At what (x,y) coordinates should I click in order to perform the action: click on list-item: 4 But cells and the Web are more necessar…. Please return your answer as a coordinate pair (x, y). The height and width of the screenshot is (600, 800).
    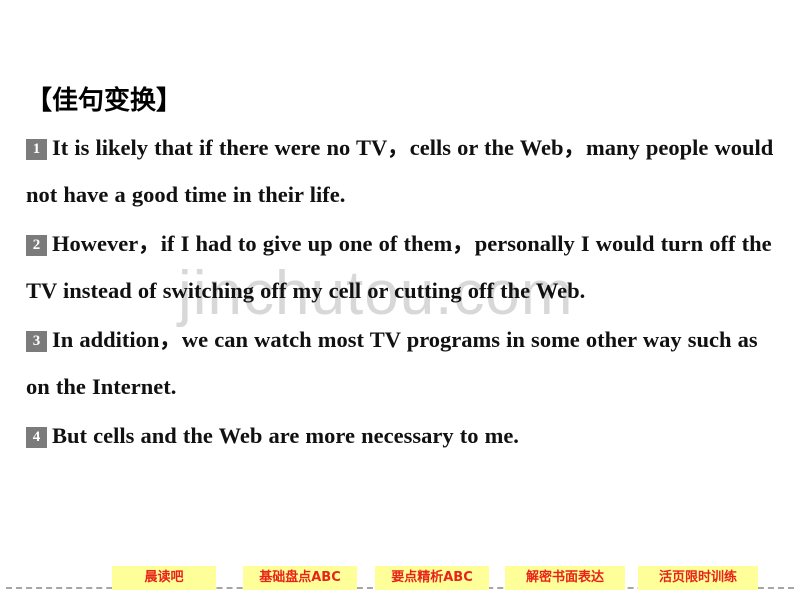
    Looking at the image, I should click on (400, 435).